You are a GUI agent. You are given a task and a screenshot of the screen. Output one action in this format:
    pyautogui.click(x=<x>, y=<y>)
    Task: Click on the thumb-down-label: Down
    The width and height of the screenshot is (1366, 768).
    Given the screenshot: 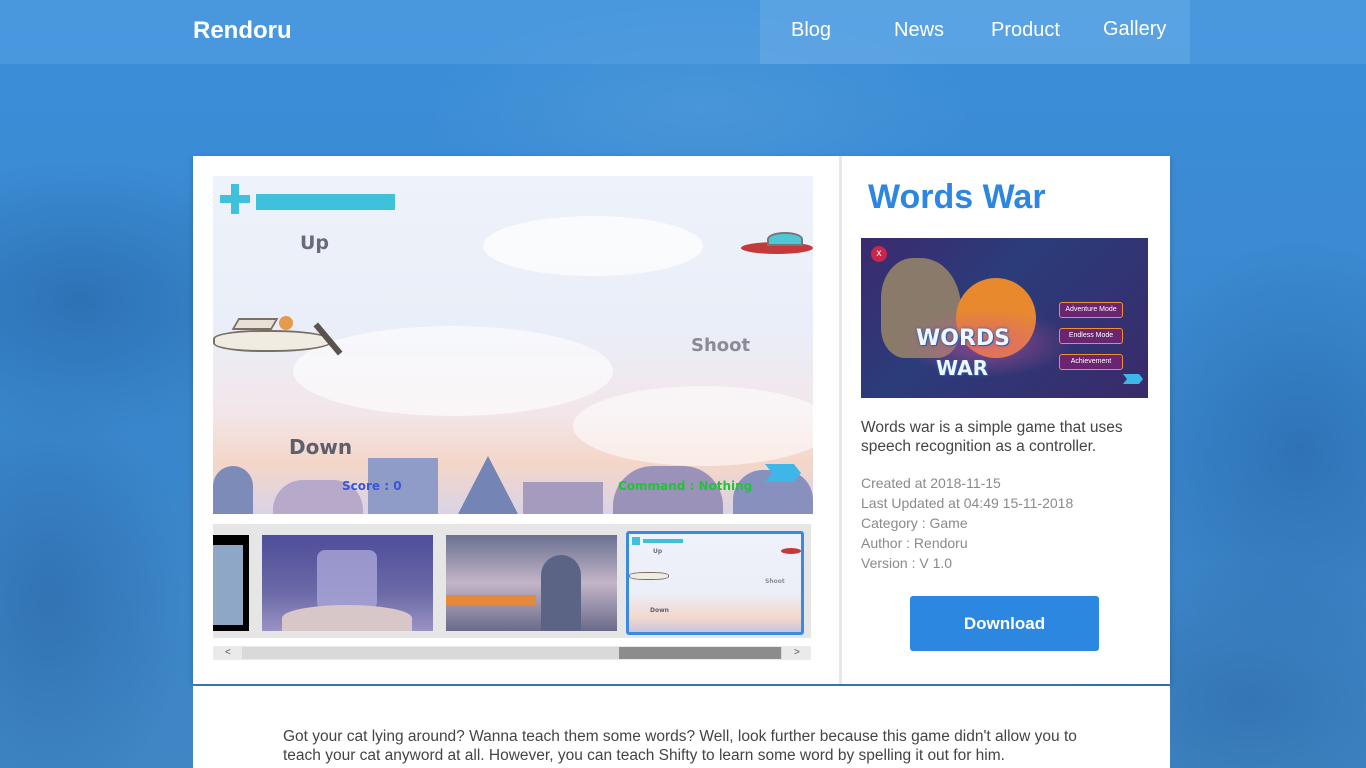 What is the action you would take?
    pyautogui.click(x=659, y=610)
    